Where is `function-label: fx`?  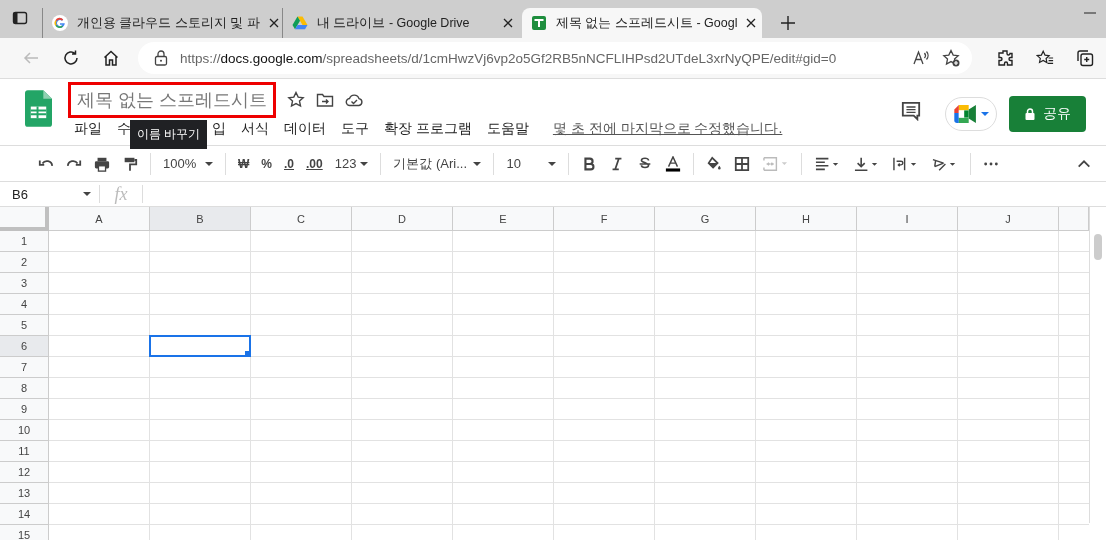 function-label: fx is located at coordinates (121, 194).